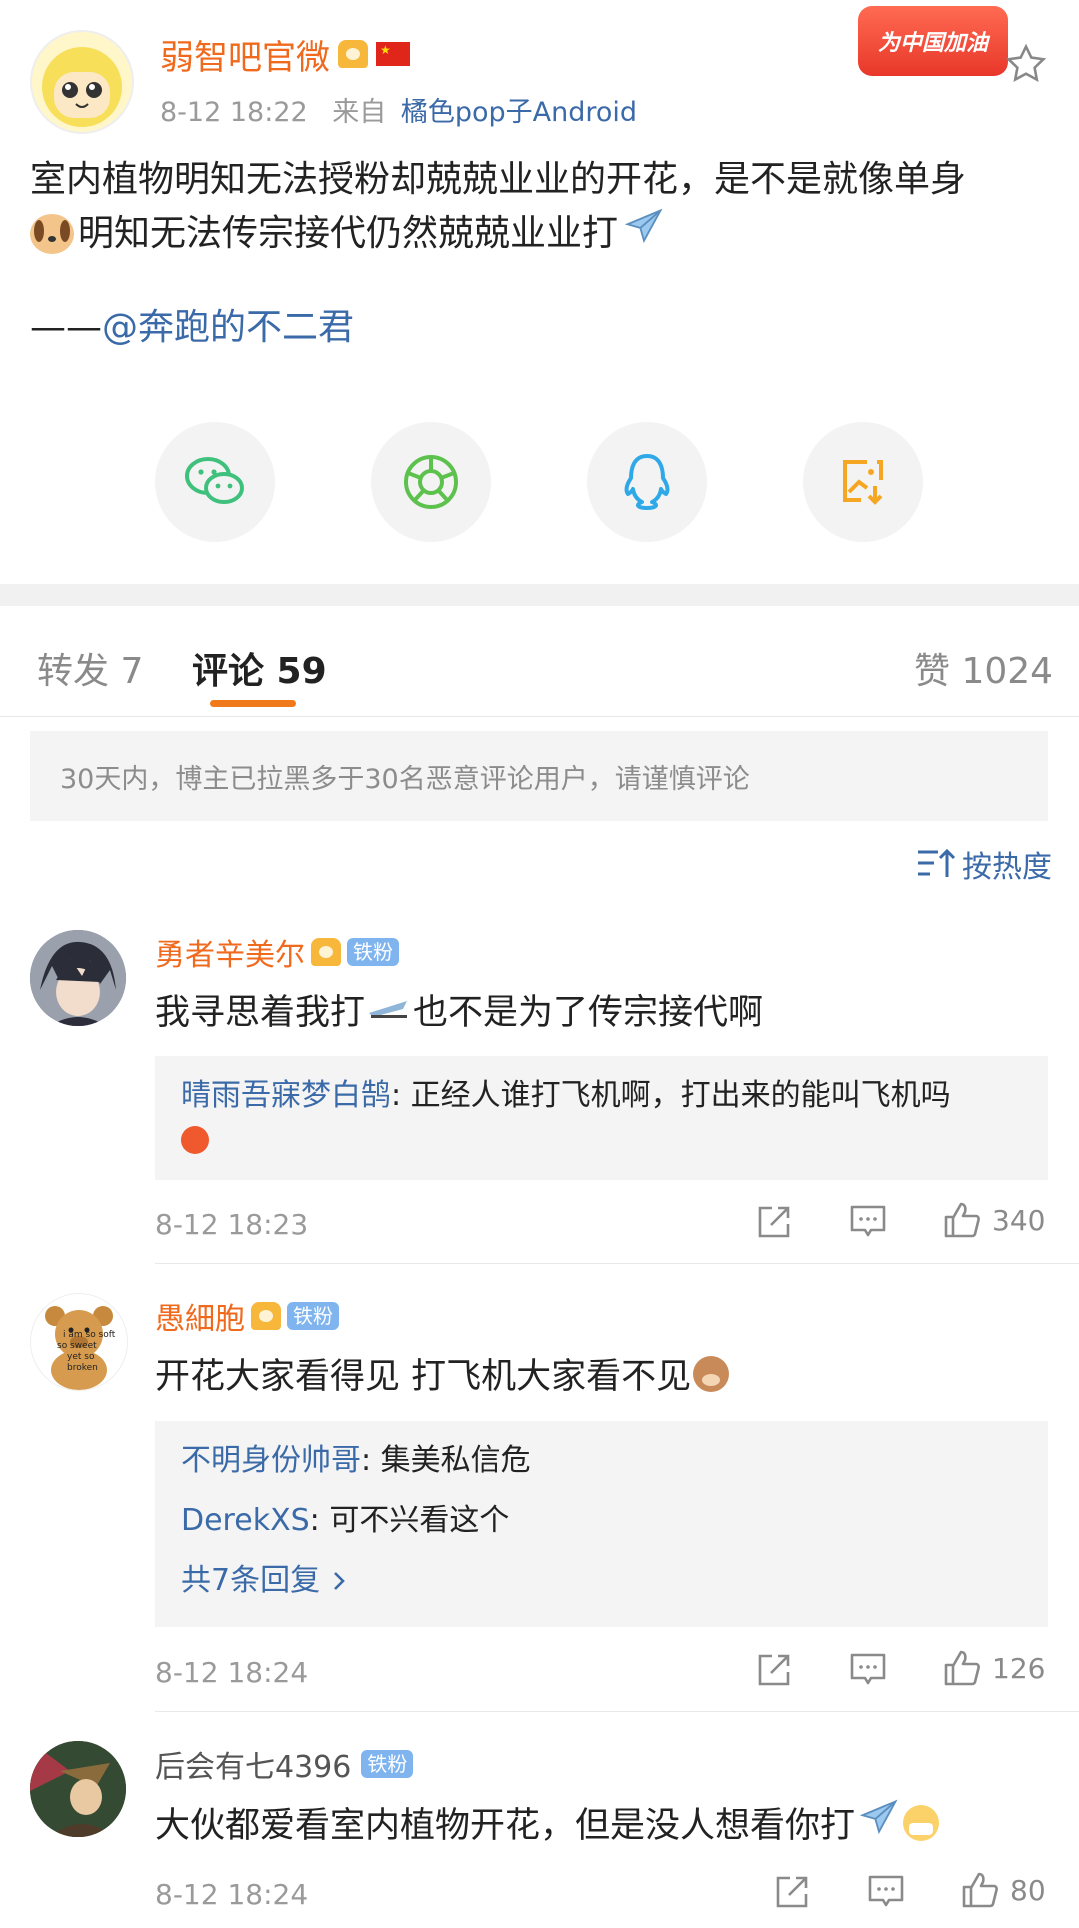 The width and height of the screenshot is (1079, 1928). I want to click on reply-item: 不明身份帅哥: 集美私信危, so click(356, 1461).